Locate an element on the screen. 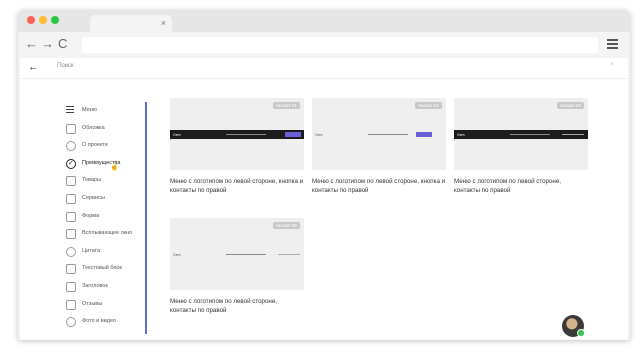 This screenshot has width=640, height=360. sidebar-item-menu: Меню is located at coordinates (101, 111).